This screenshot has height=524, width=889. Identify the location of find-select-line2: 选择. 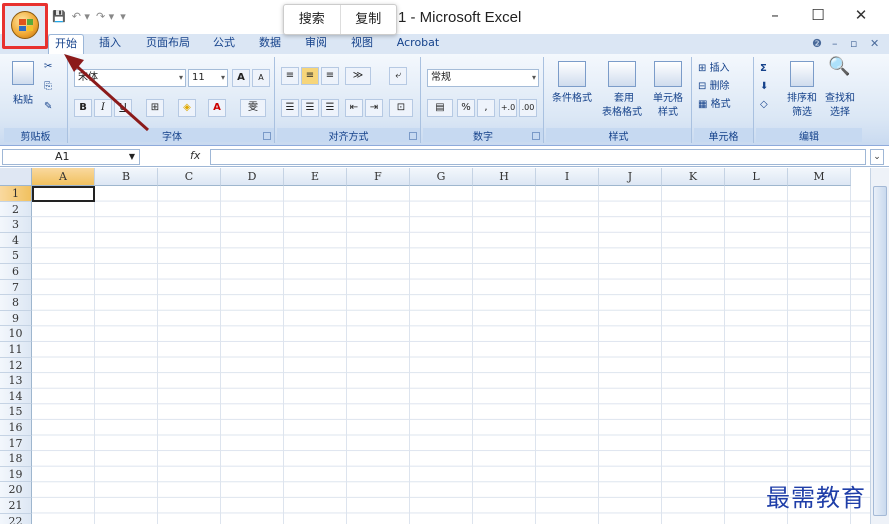
(840, 113).